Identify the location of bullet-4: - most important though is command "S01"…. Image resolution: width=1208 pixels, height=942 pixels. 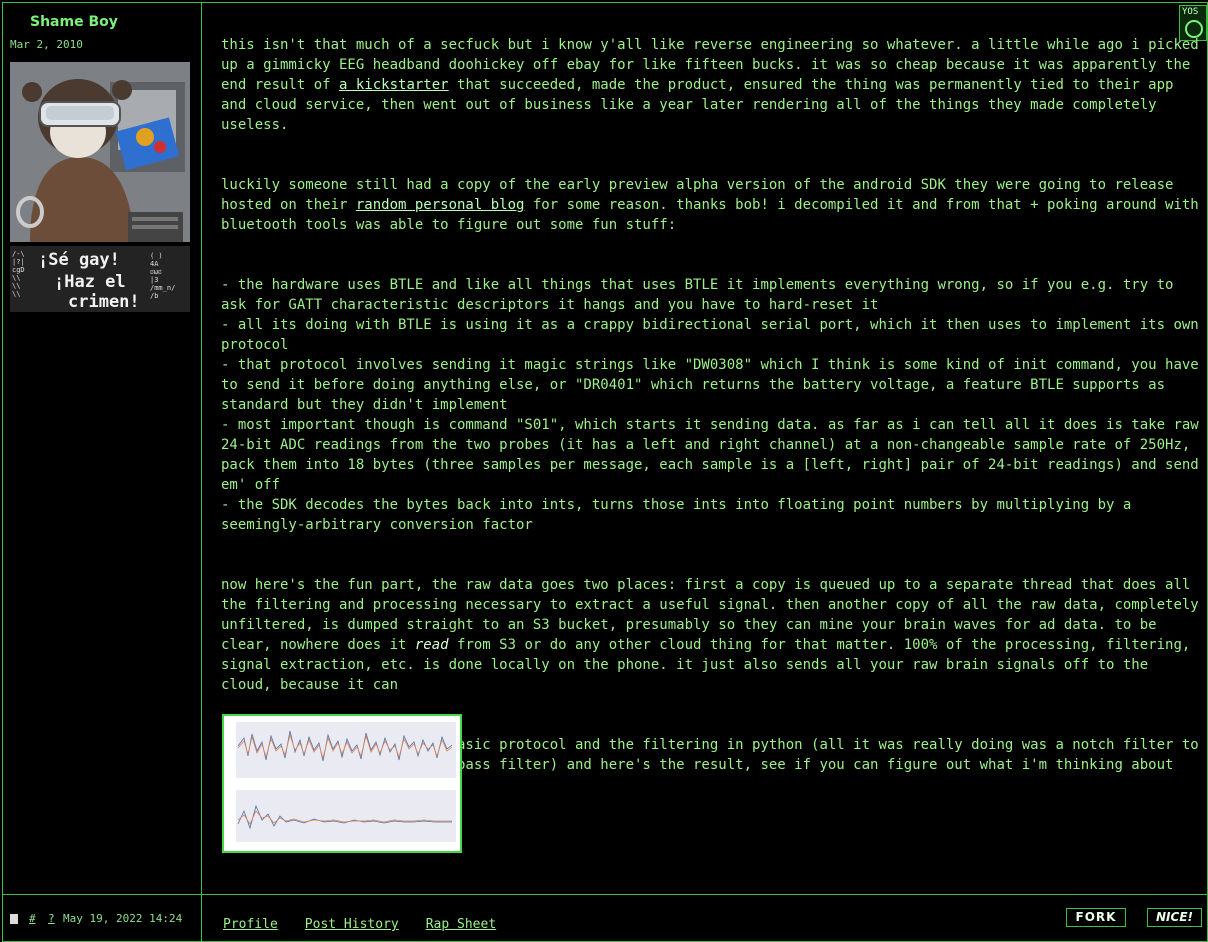
(714, 455).